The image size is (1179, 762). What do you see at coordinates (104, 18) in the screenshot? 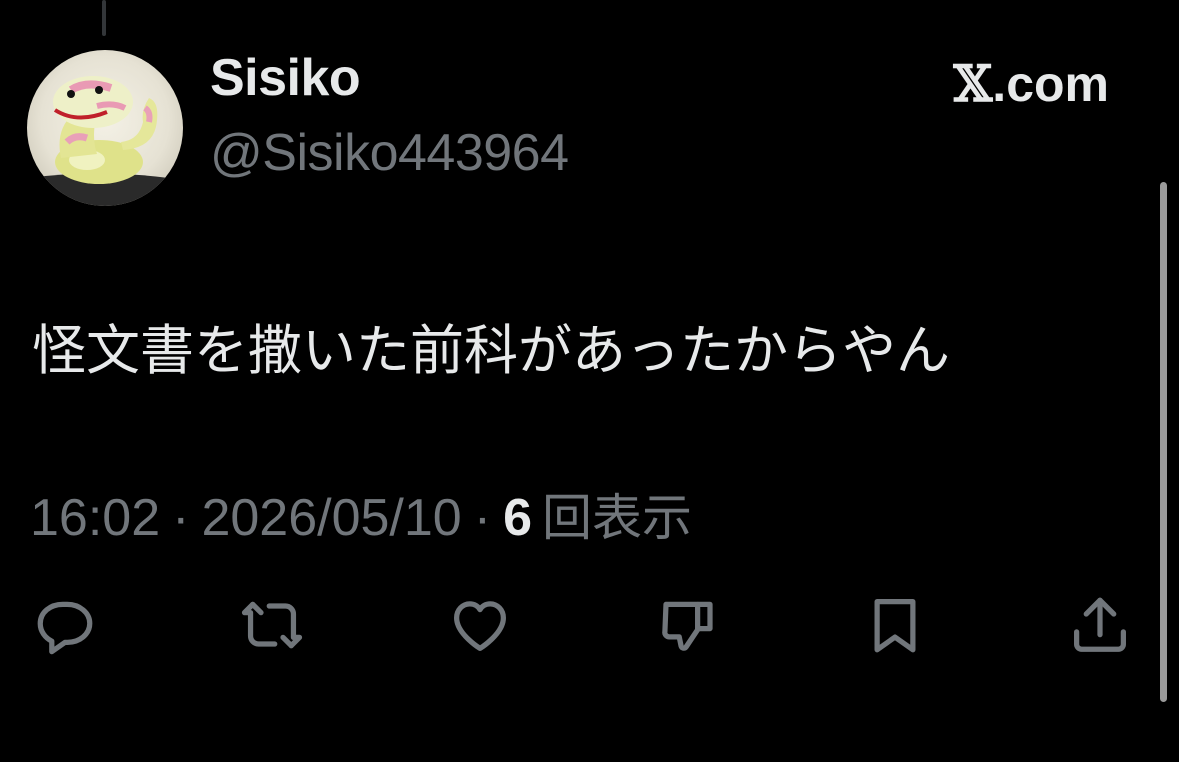
I see `thread-connector-line` at bounding box center [104, 18].